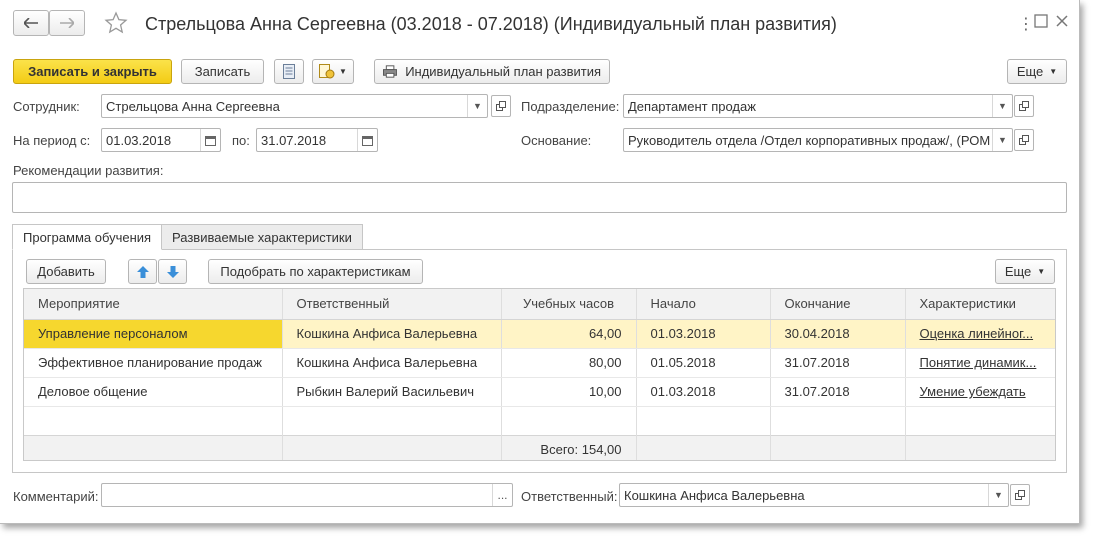  I want to click on period-from-value: 01.03.2018, so click(139, 140).